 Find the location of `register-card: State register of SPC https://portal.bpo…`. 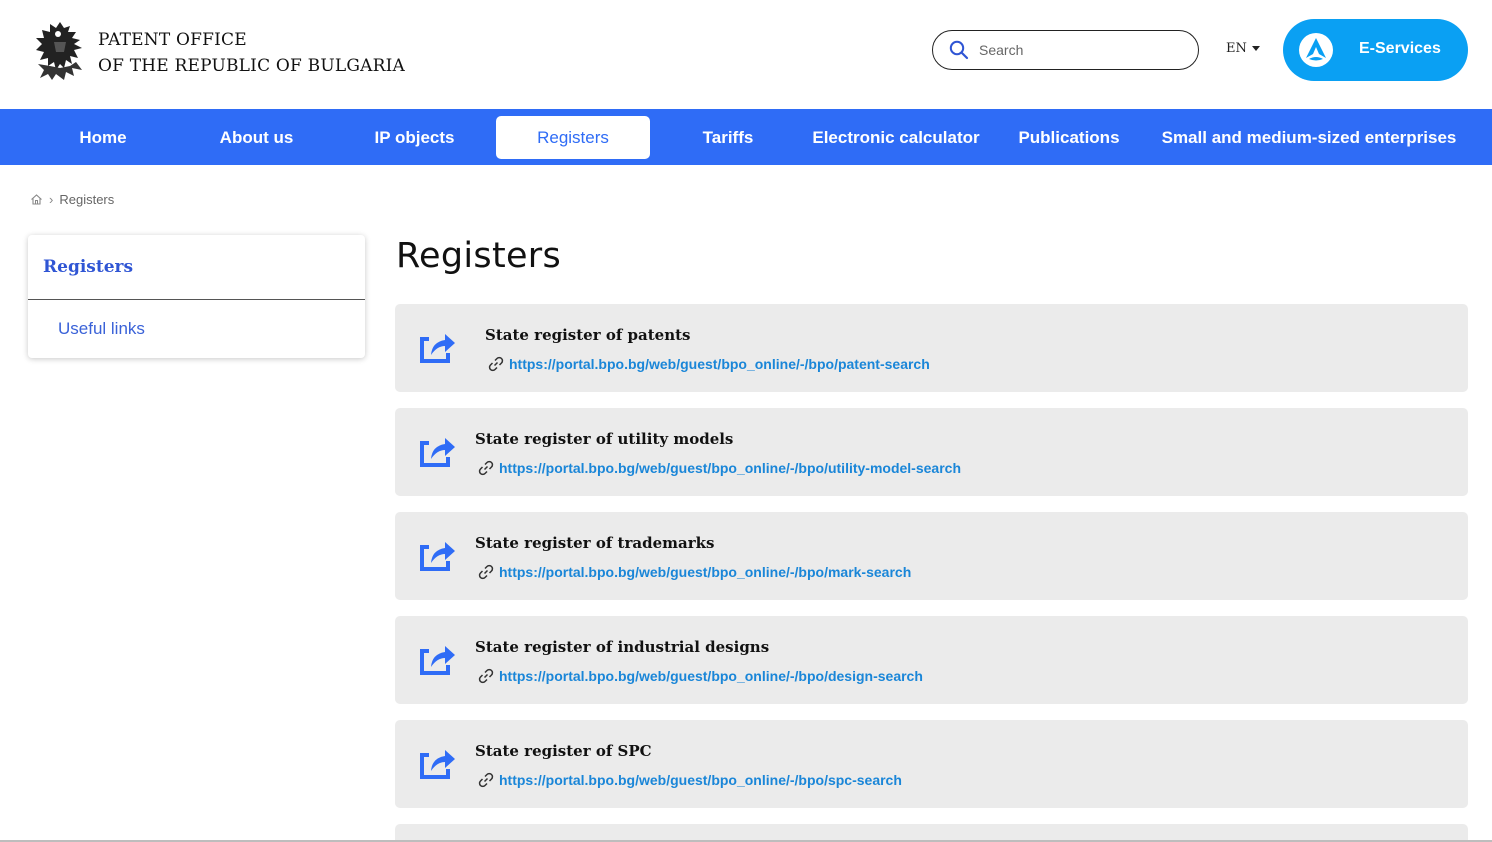

register-card: State register of SPC https://portal.bpo… is located at coordinates (931, 764).